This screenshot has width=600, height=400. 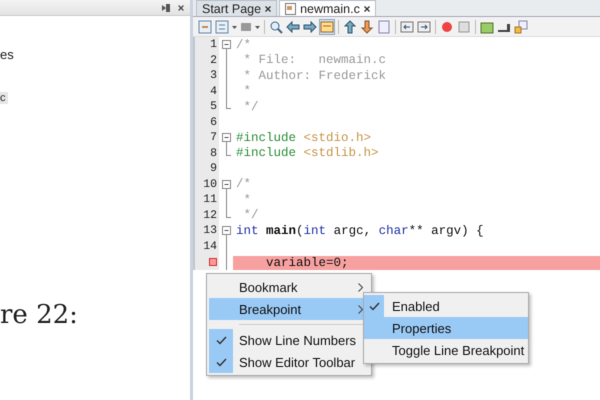 I want to click on stop-icon, so click(x=464, y=27).